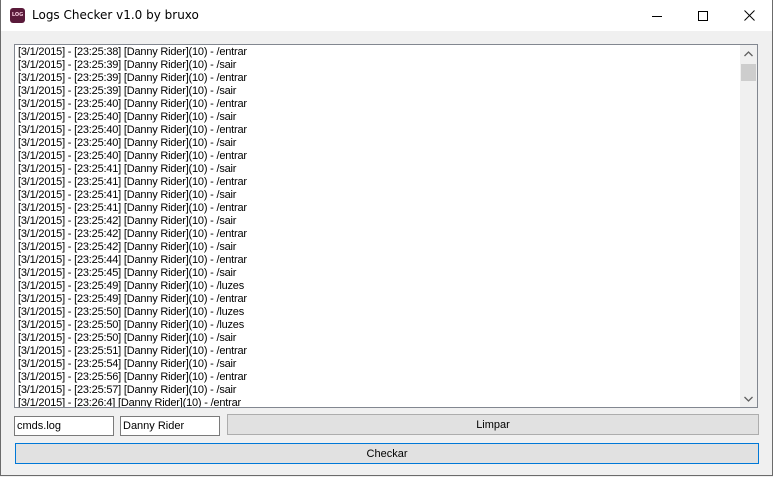 The width and height of the screenshot is (773, 477). What do you see at coordinates (64, 426) in the screenshot?
I see `log-file-input: cmds.log` at bounding box center [64, 426].